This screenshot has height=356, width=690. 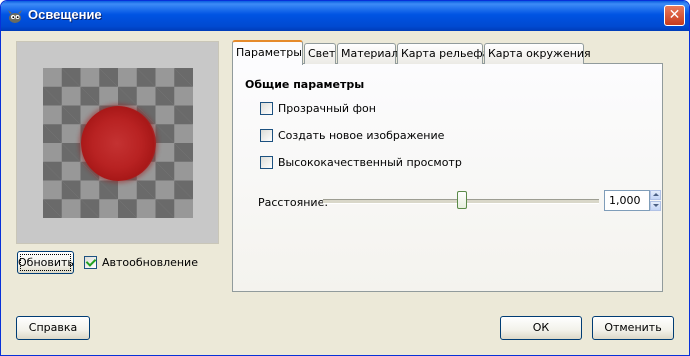 I want to click on auto-update-label: Автообновление, so click(x=150, y=262).